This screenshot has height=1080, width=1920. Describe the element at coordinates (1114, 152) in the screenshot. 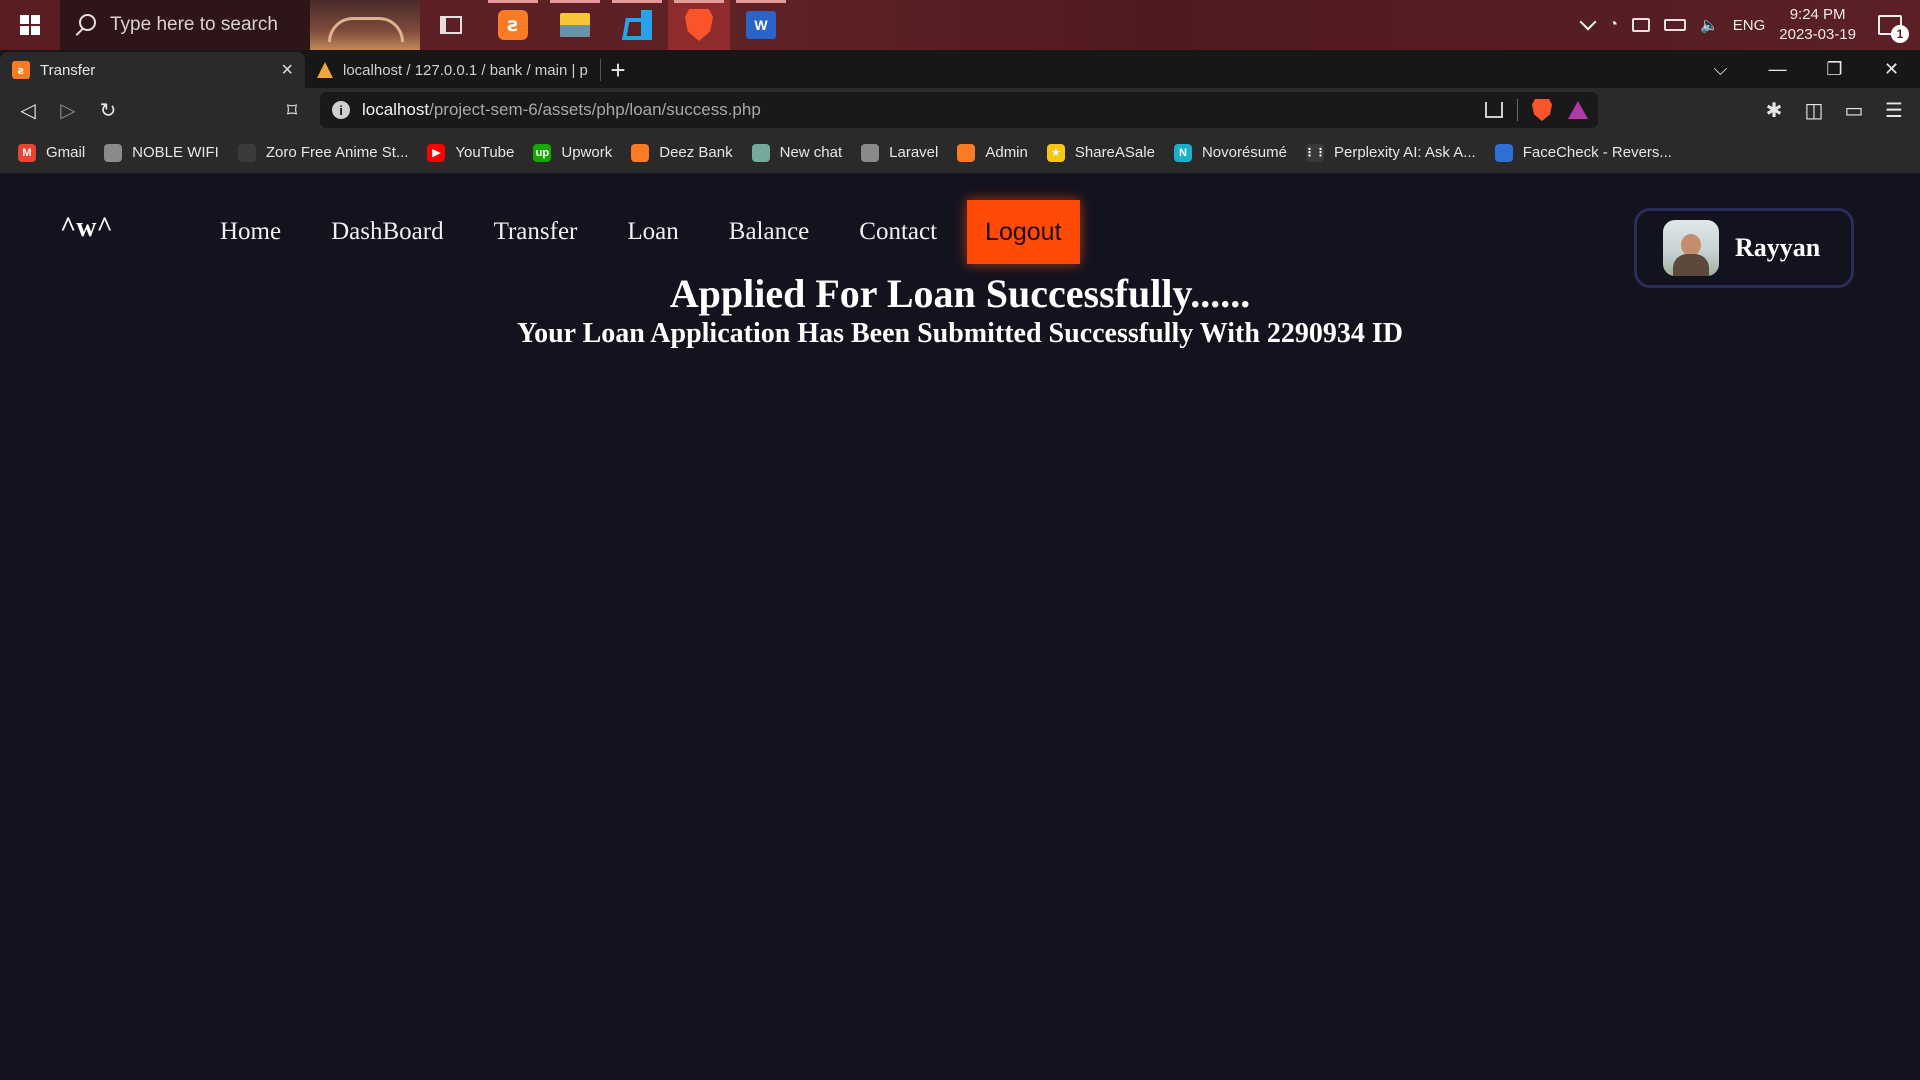

I see `bookmark-label: ShareASale` at that location.